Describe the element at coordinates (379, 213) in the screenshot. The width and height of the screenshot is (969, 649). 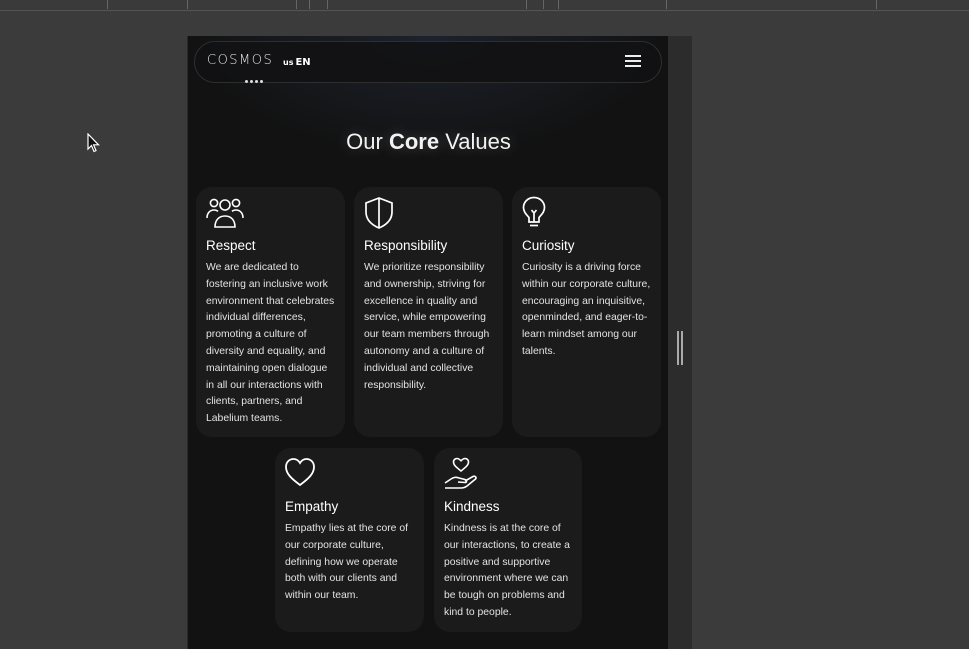
I see `shield-icon` at that location.